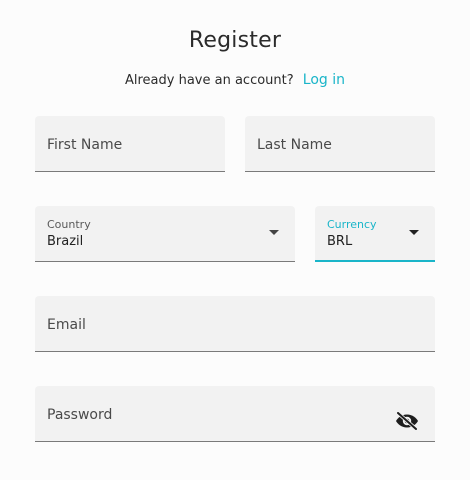 This screenshot has width=470, height=480. I want to click on login-prompt-row: Already have an account? Log in, so click(235, 80).